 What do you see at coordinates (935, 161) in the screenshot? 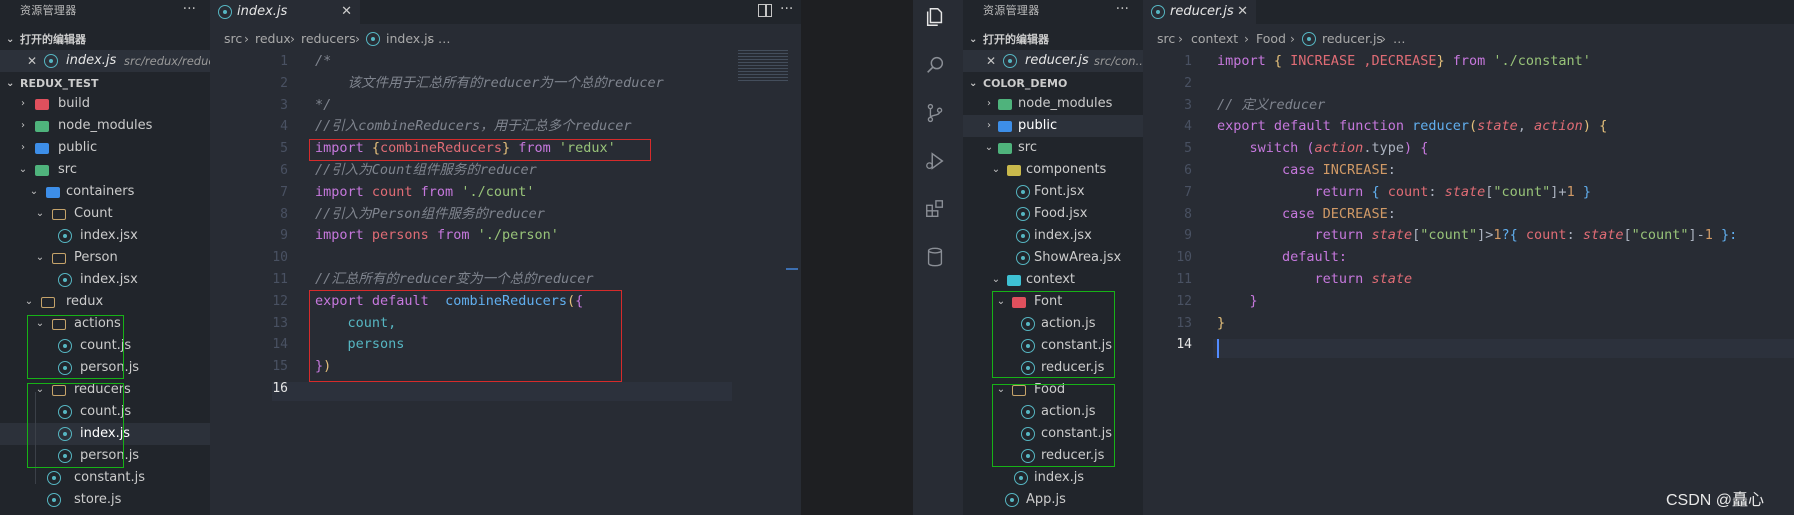
I see `run-debug-icon` at bounding box center [935, 161].